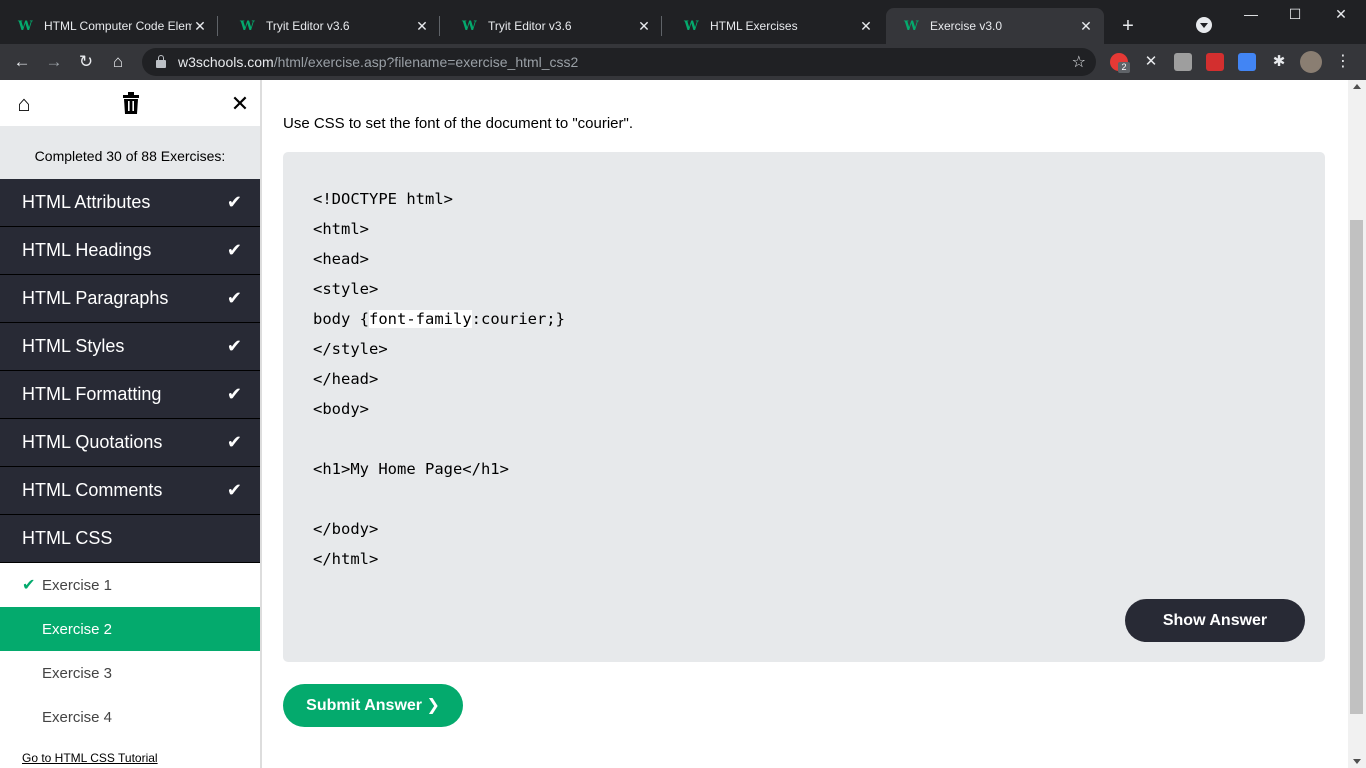  I want to click on code-line: body {font-family:courier;}, so click(439, 319).